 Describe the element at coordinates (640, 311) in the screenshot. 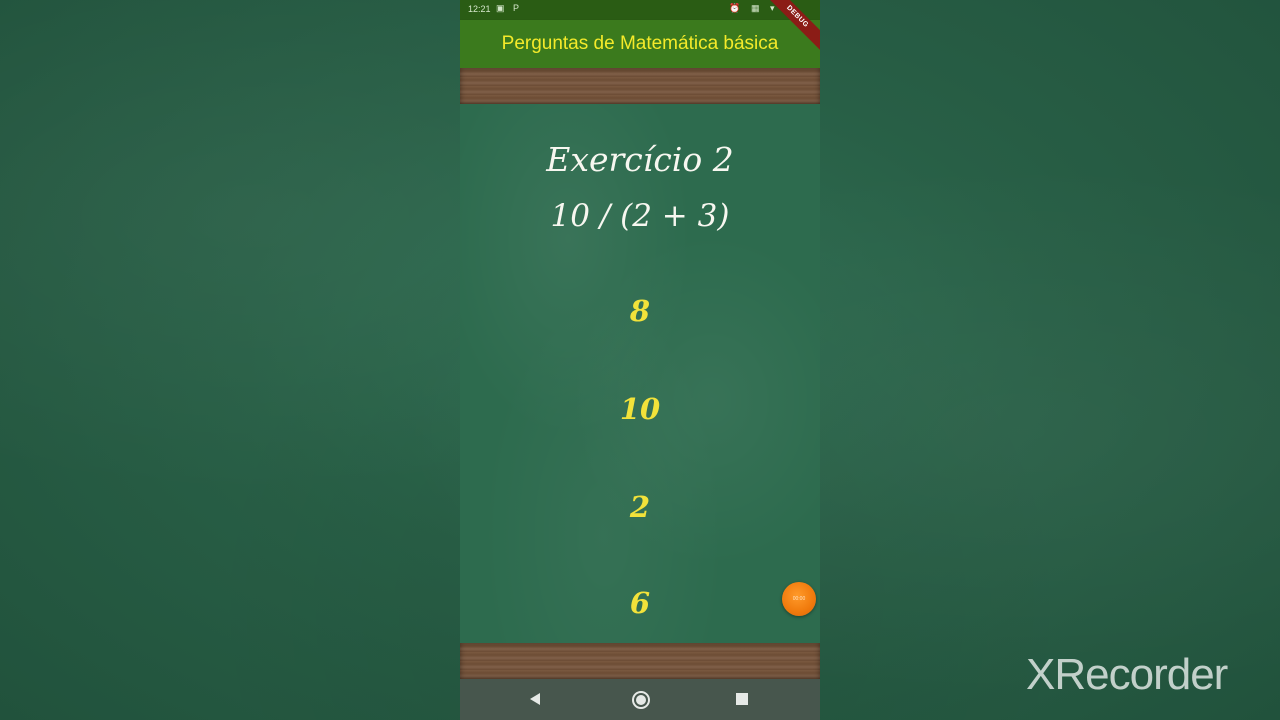

I see `answer-option-1: 8` at that location.